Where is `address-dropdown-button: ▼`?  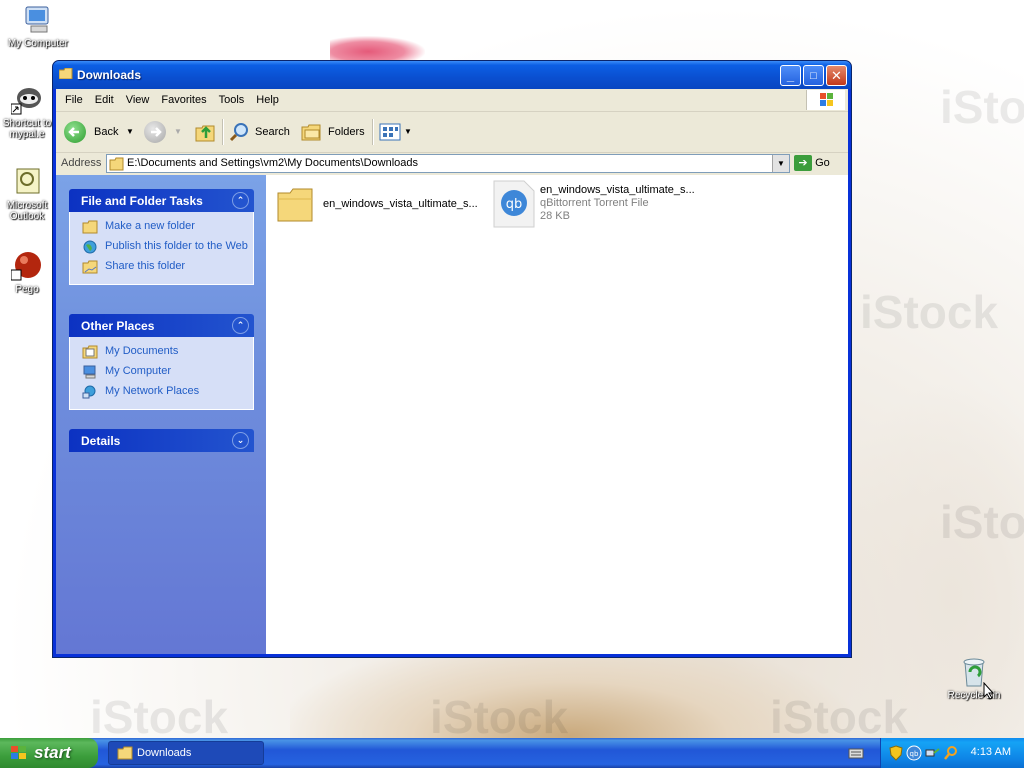
address-dropdown-button: ▼ is located at coordinates (780, 163).